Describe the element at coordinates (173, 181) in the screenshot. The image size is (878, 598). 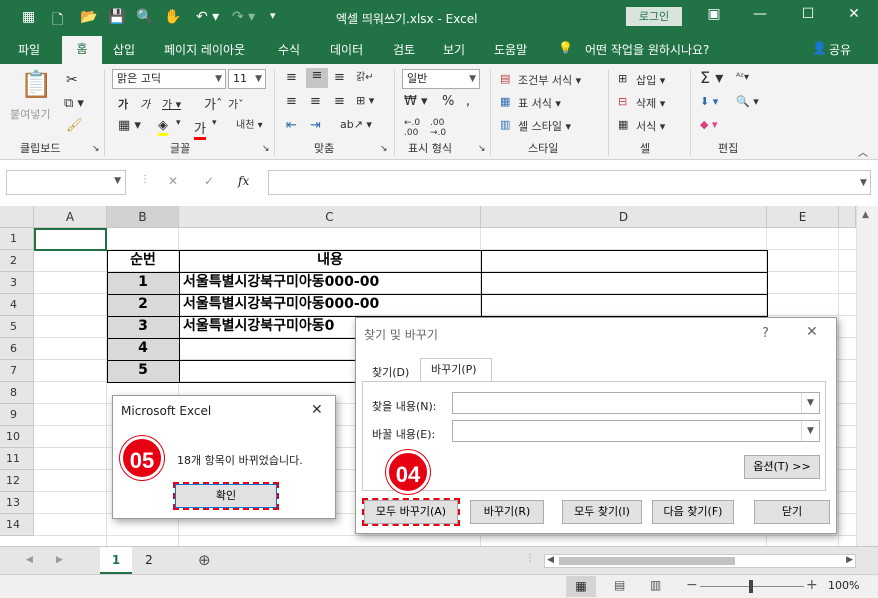
I see `cancel-formula-icon: ✕` at that location.